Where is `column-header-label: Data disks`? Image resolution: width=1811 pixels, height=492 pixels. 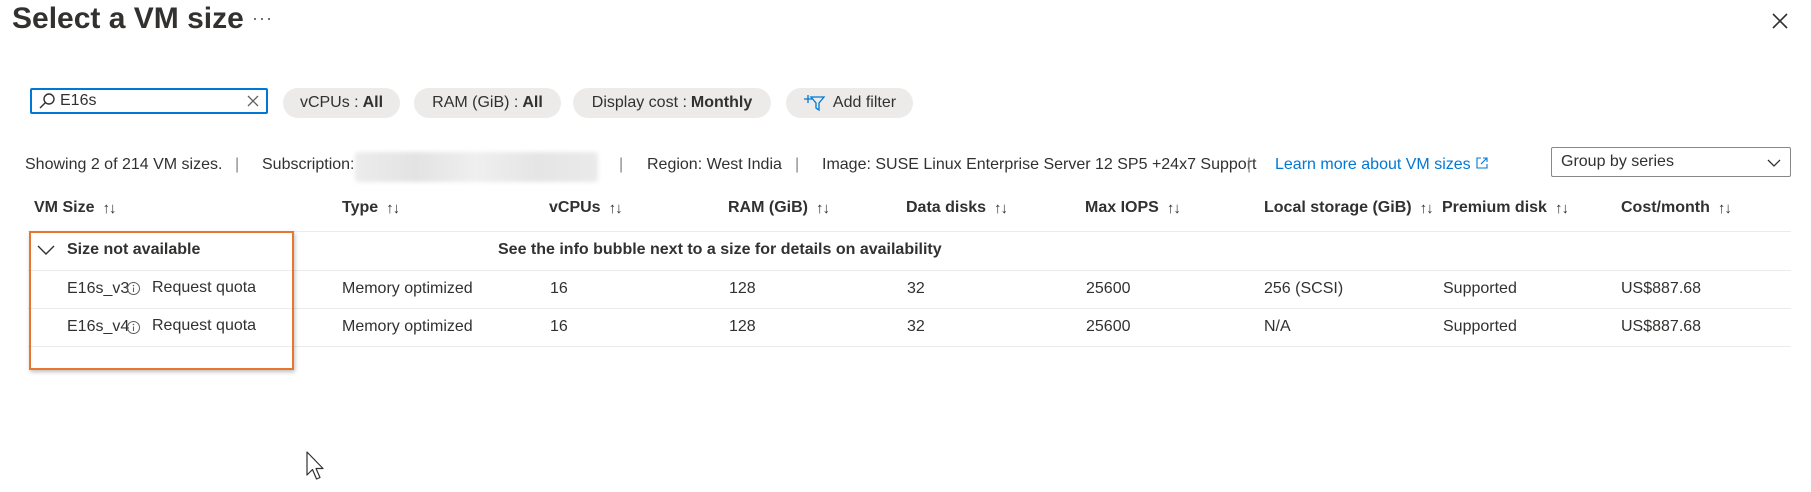 column-header-label: Data disks is located at coordinates (946, 207).